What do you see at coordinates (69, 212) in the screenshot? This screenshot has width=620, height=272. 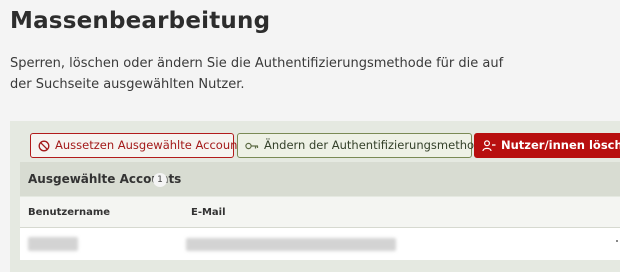 I see `column-header-username: Benutzername` at bounding box center [69, 212].